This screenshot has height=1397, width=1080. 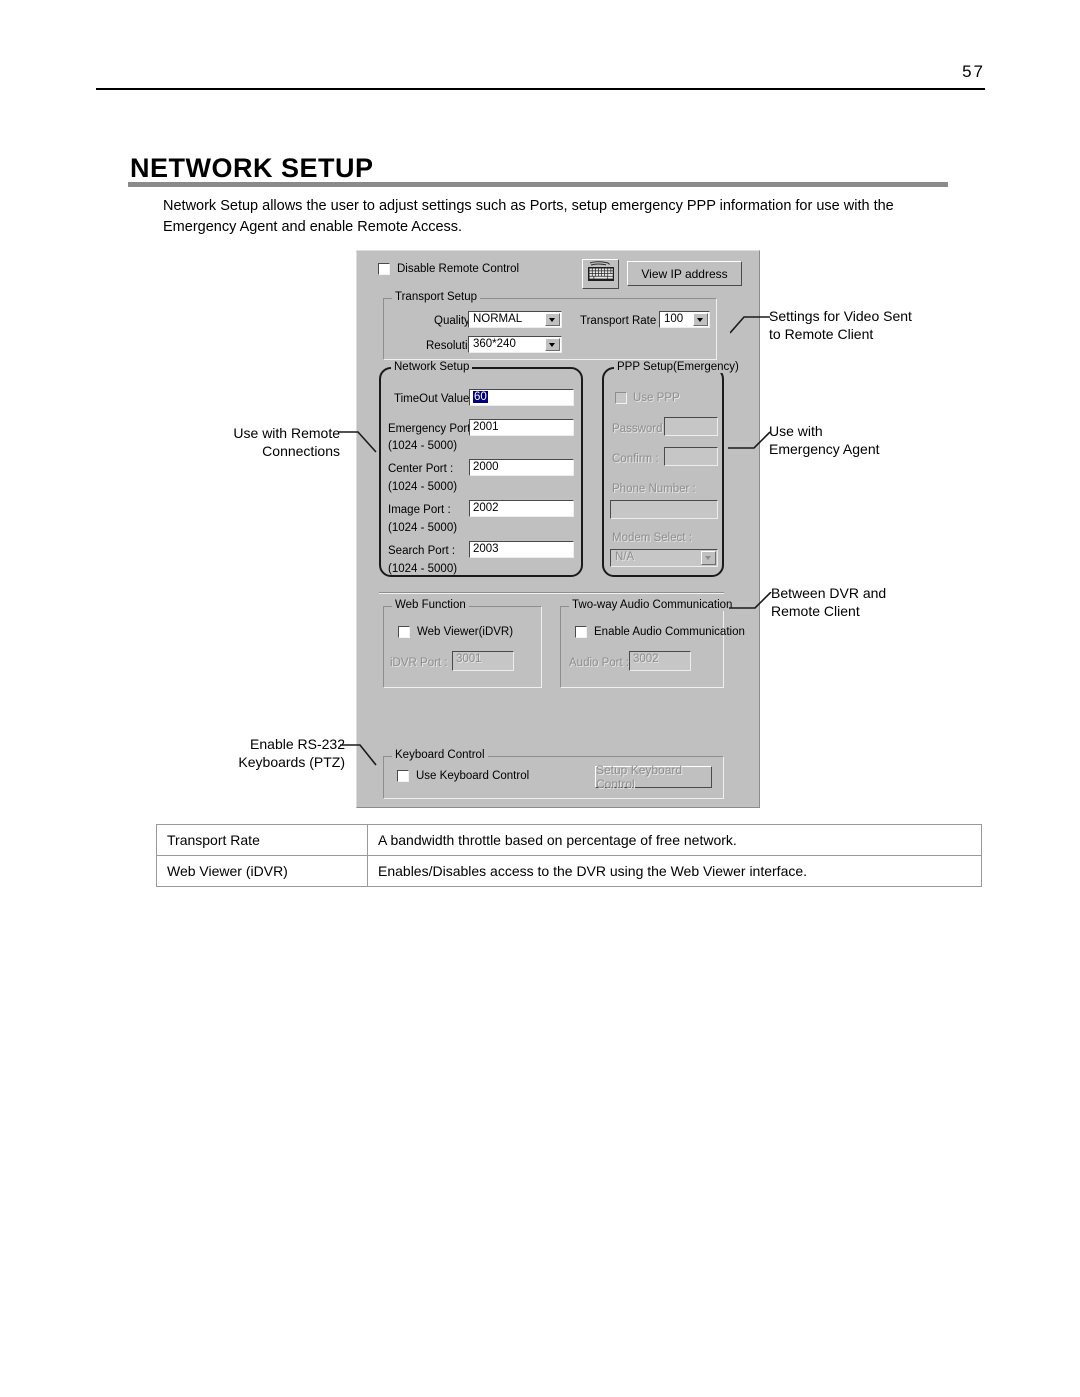 What do you see at coordinates (357, 442) in the screenshot?
I see `leader-line-remote-connections` at bounding box center [357, 442].